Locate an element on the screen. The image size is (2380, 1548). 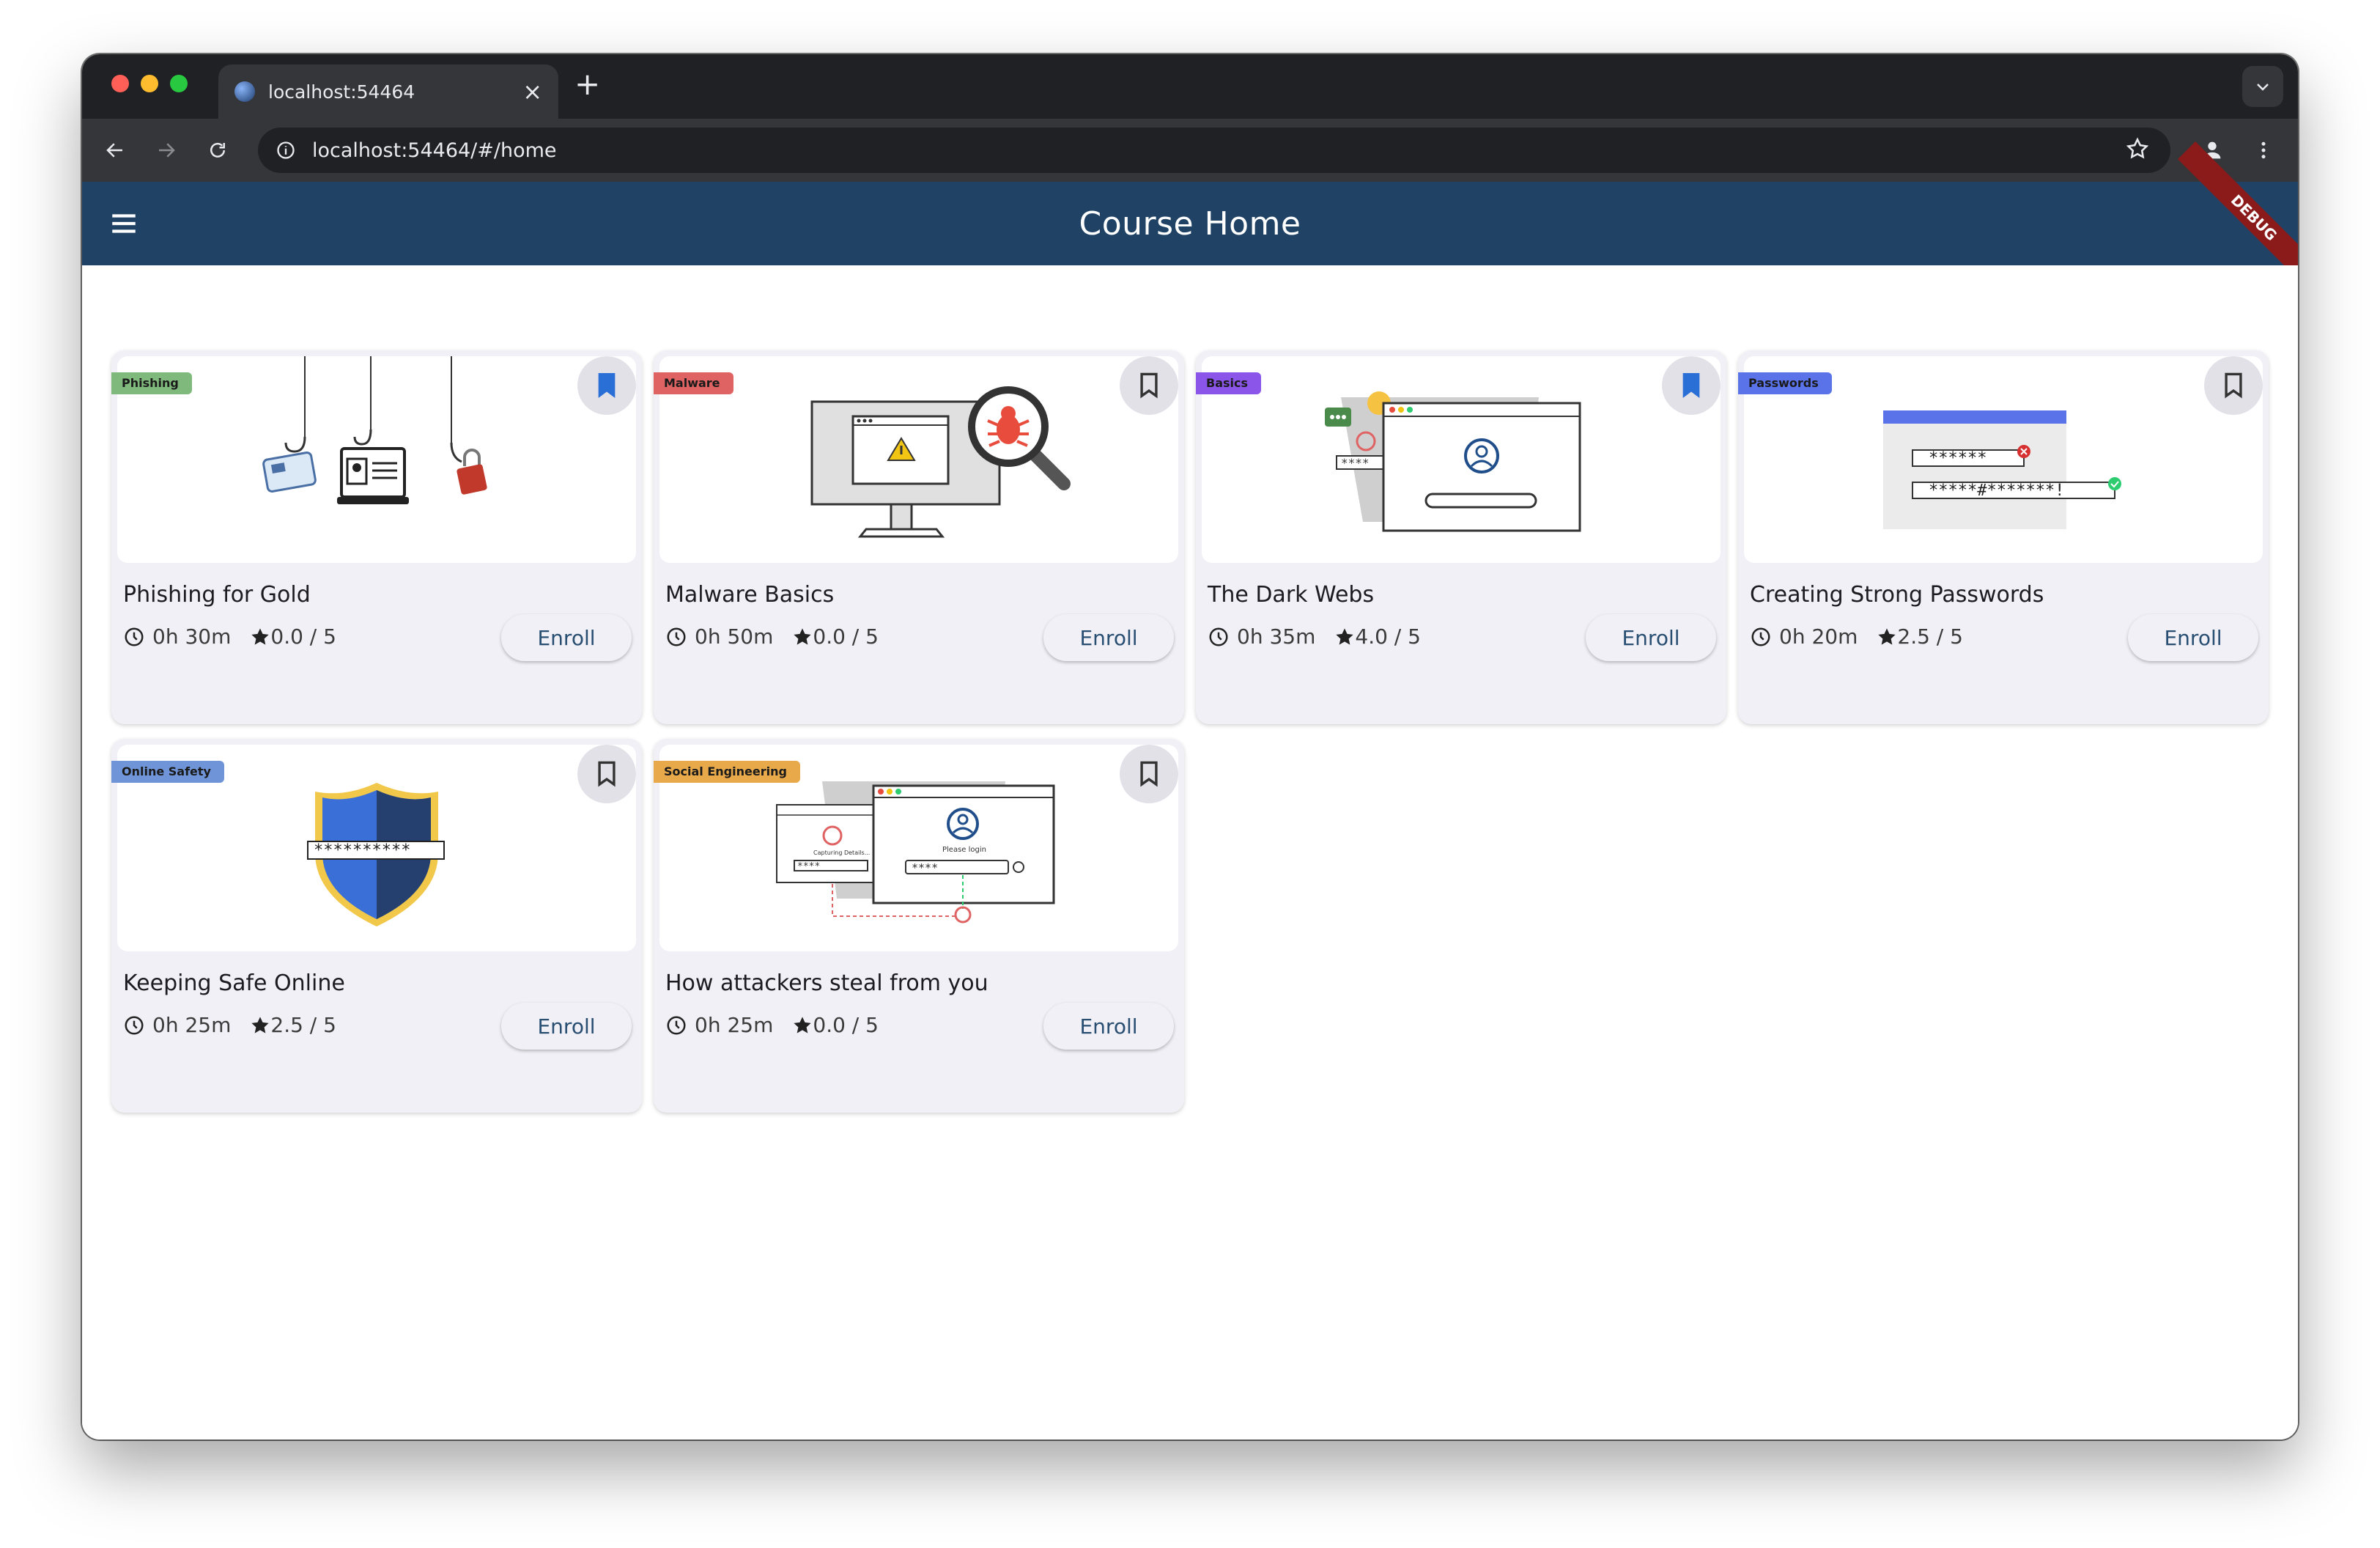
browser-menu-button is located at coordinates (2263, 150).